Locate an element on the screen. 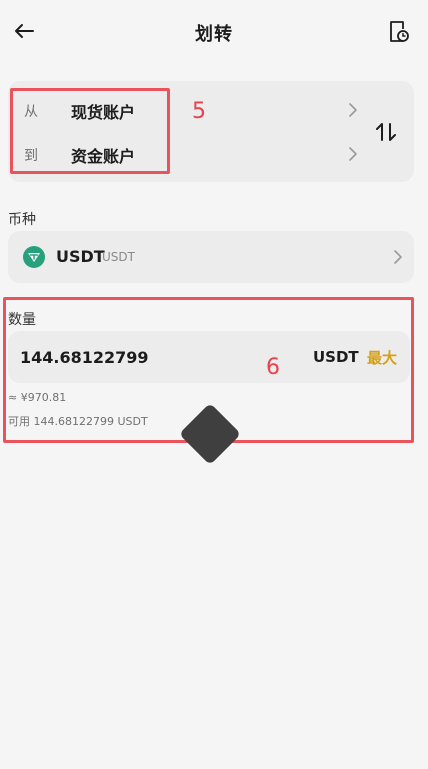 This screenshot has height=769, width=428. approx-value: ≈ ¥970.81 is located at coordinates (37, 397).